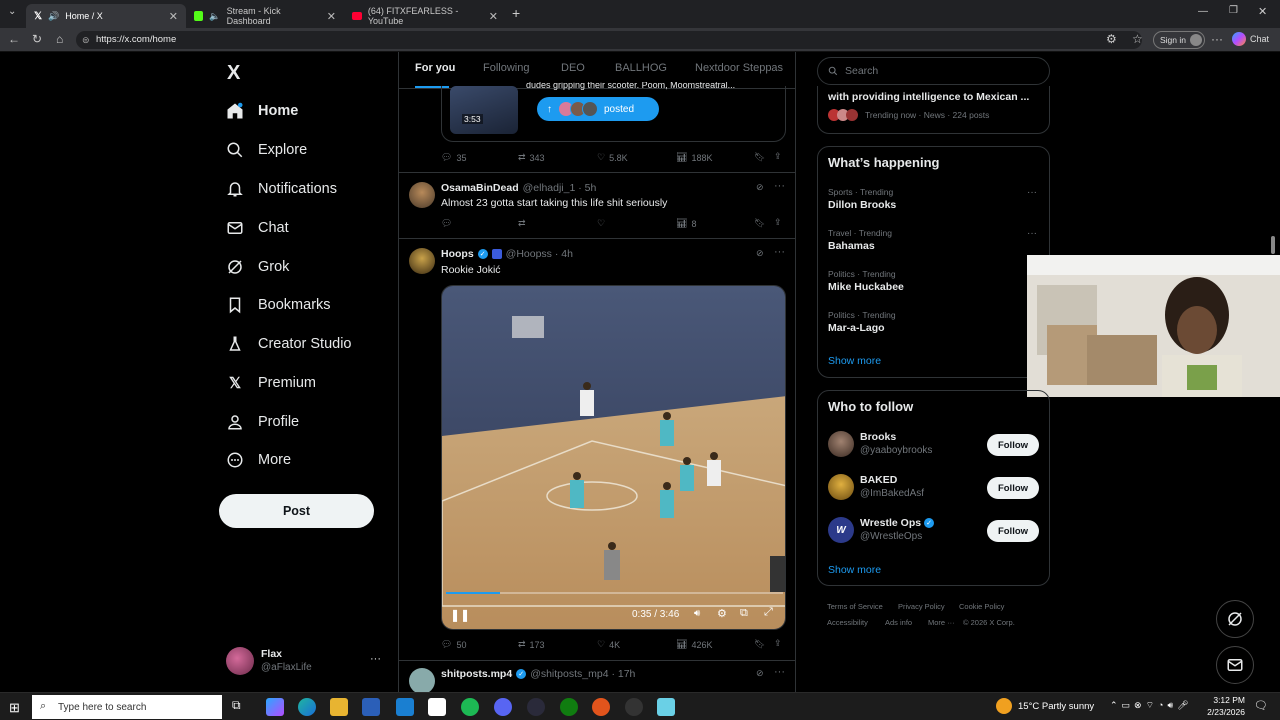  I want to click on sidebar-item-grok: Grok, so click(257, 267).